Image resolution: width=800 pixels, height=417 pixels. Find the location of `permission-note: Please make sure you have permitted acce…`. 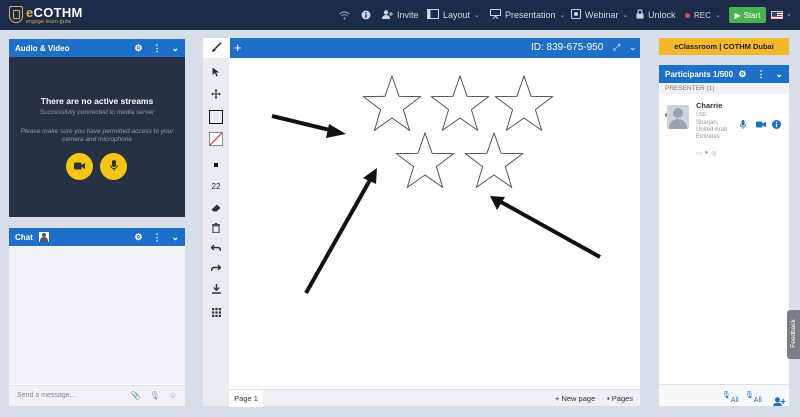

permission-note: Please make sure you have permitted acce… is located at coordinates (97, 135).